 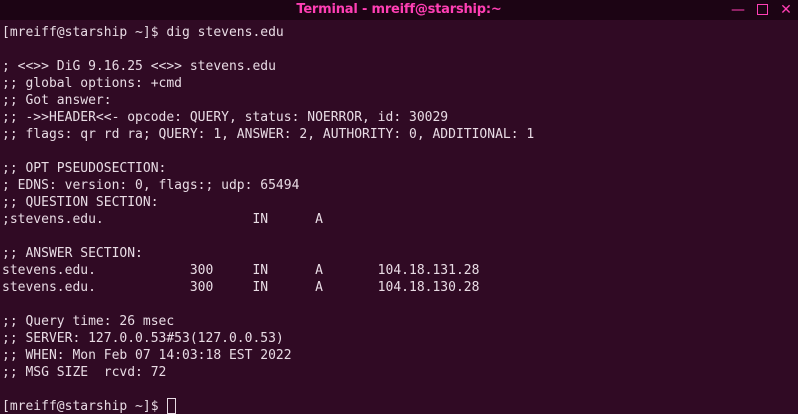 I want to click on terminal-line: ;; QUESTION SECTION:, so click(x=80, y=202).